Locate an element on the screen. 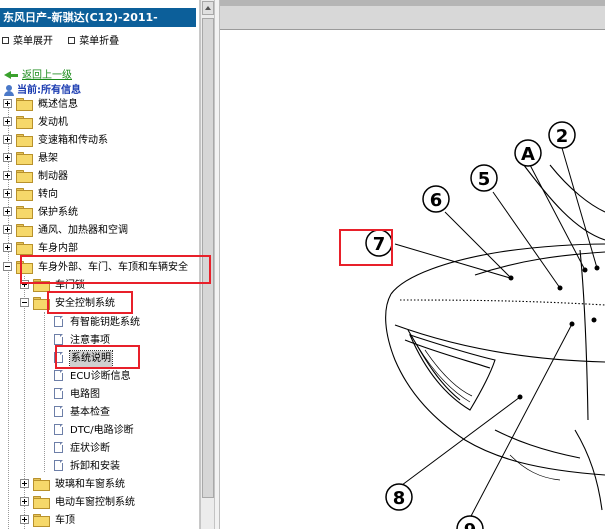 This screenshot has width=605, height=529. tree-item-brakes: 制动器 is located at coordinates (35, 177).